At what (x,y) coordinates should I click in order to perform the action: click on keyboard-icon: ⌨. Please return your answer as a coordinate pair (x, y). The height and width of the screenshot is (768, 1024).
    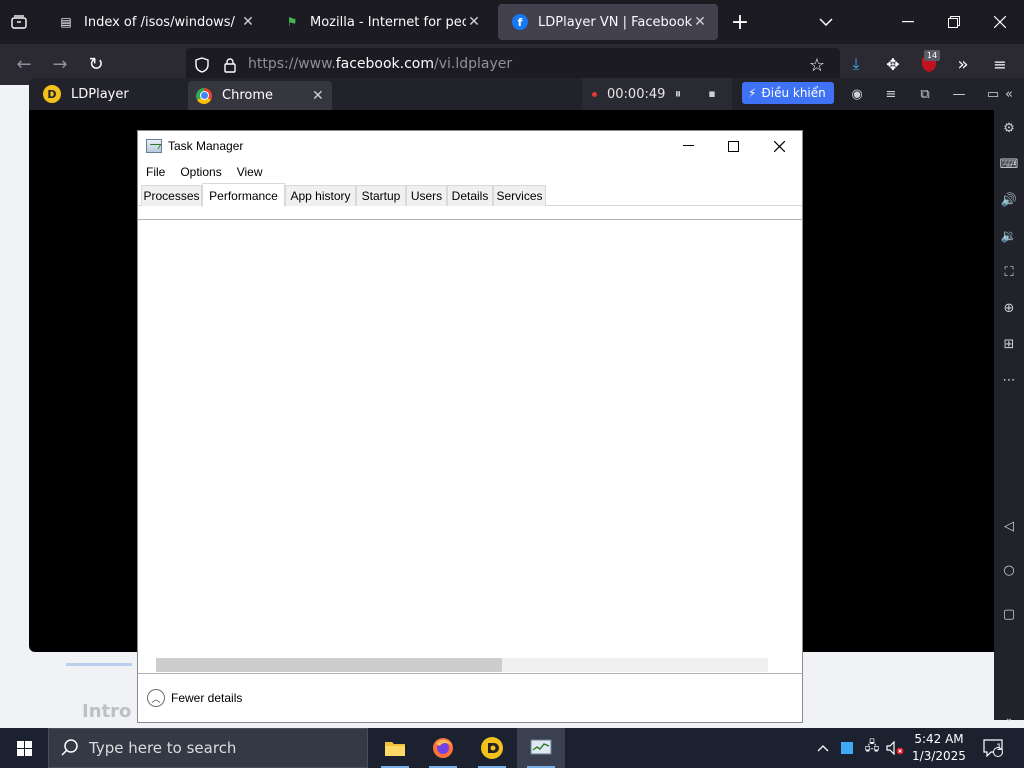
    Looking at the image, I should click on (1009, 164).